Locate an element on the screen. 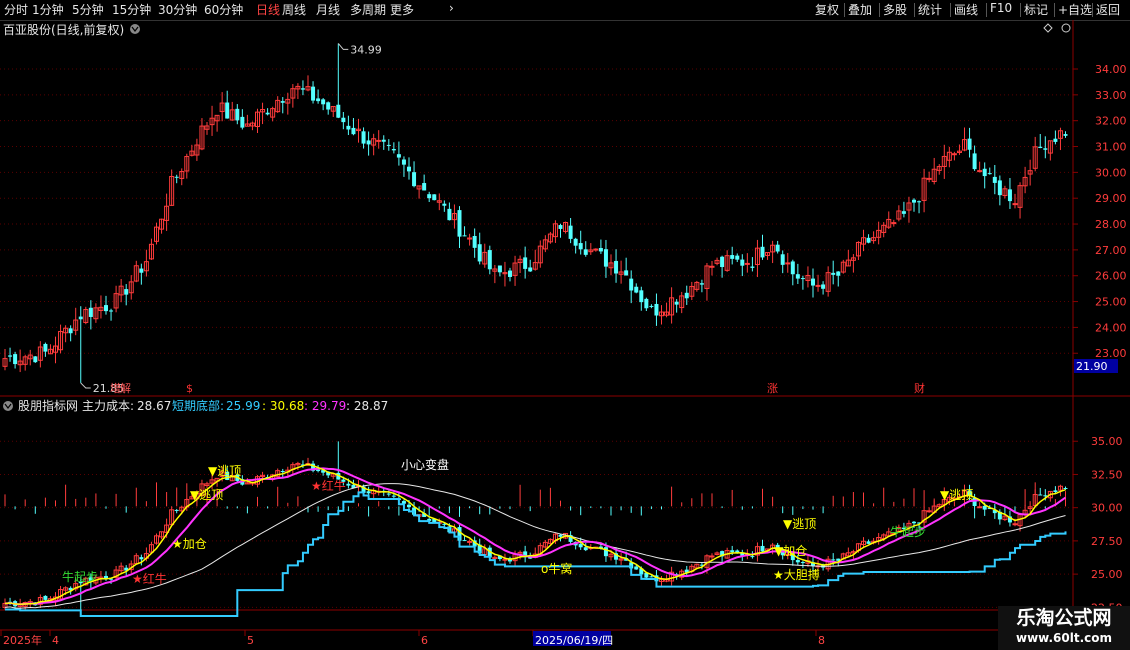 This screenshot has height=650, width=1130. chevron-right-icon: › is located at coordinates (451, 8).